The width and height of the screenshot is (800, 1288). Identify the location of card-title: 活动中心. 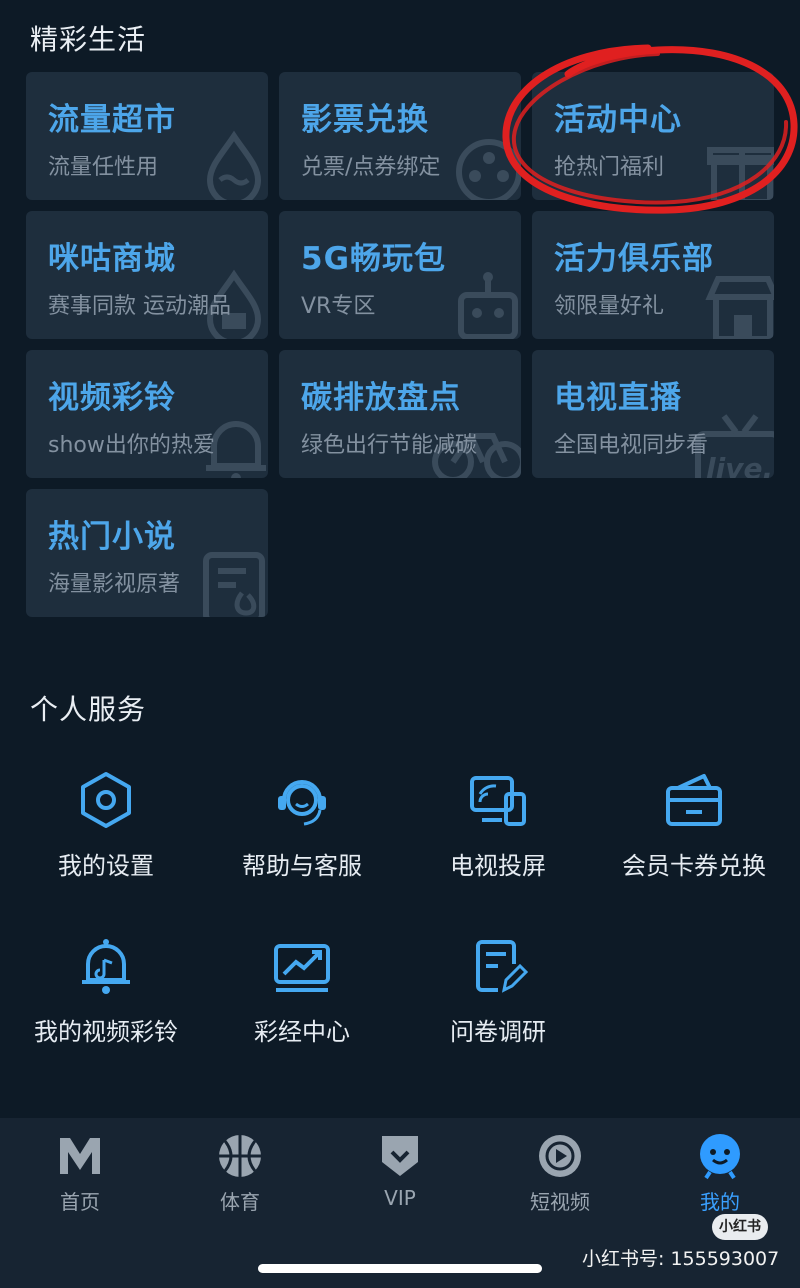
(618, 120).